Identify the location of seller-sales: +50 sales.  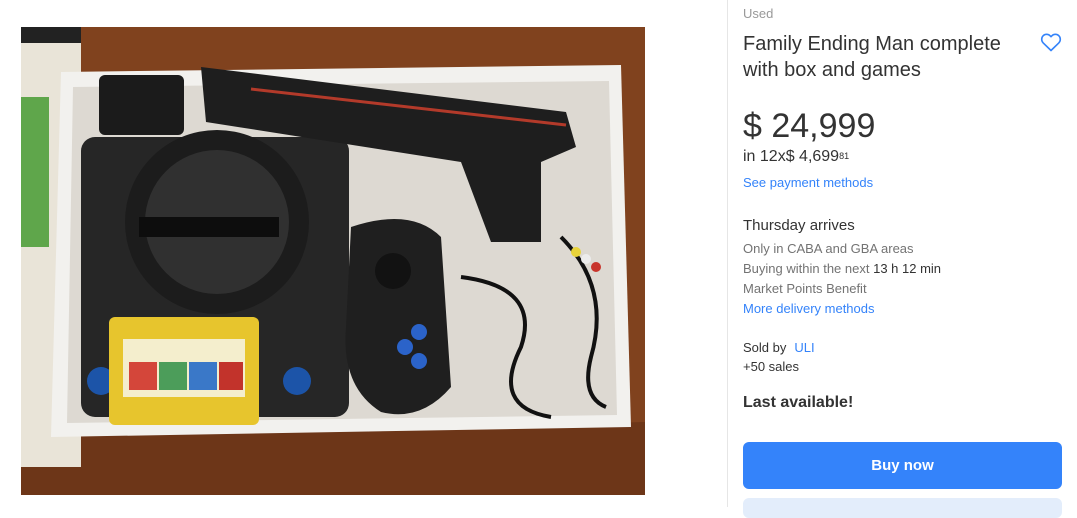
(771, 366).